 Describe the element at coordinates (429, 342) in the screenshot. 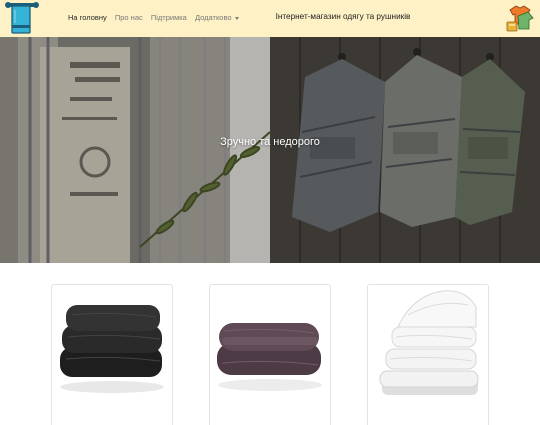

I see `product-image-white-towels` at that location.